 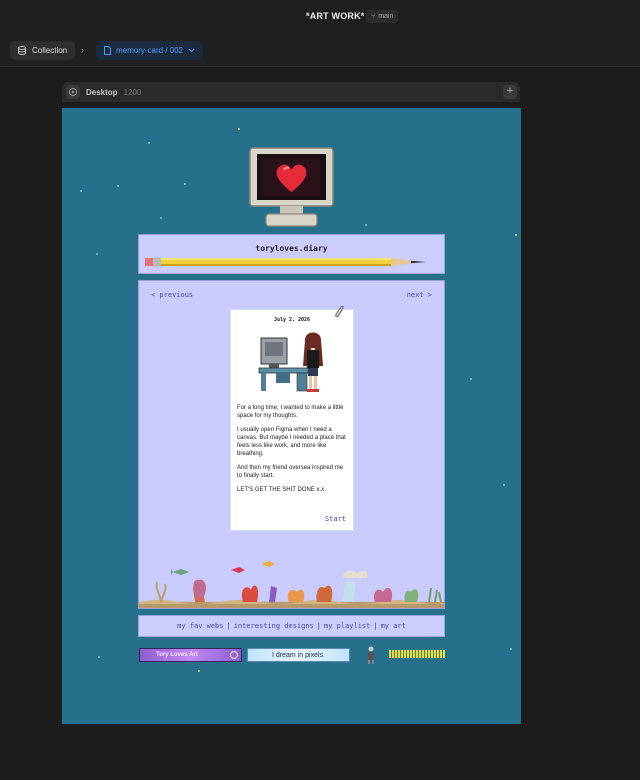 I want to click on breadcrumb-page-label: memory-card / 002, so click(x=150, y=50).